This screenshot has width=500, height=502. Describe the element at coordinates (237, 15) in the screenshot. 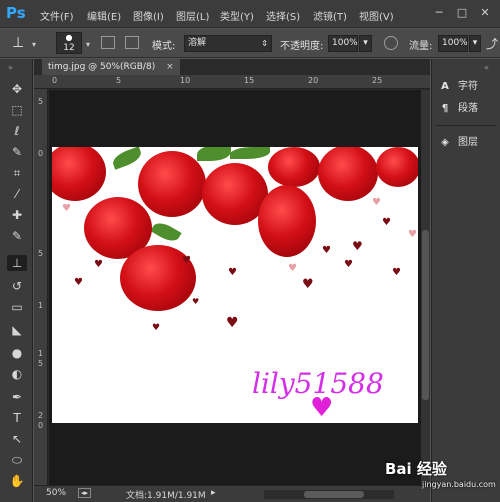

I see `menu-type: 类型(Y)` at that location.